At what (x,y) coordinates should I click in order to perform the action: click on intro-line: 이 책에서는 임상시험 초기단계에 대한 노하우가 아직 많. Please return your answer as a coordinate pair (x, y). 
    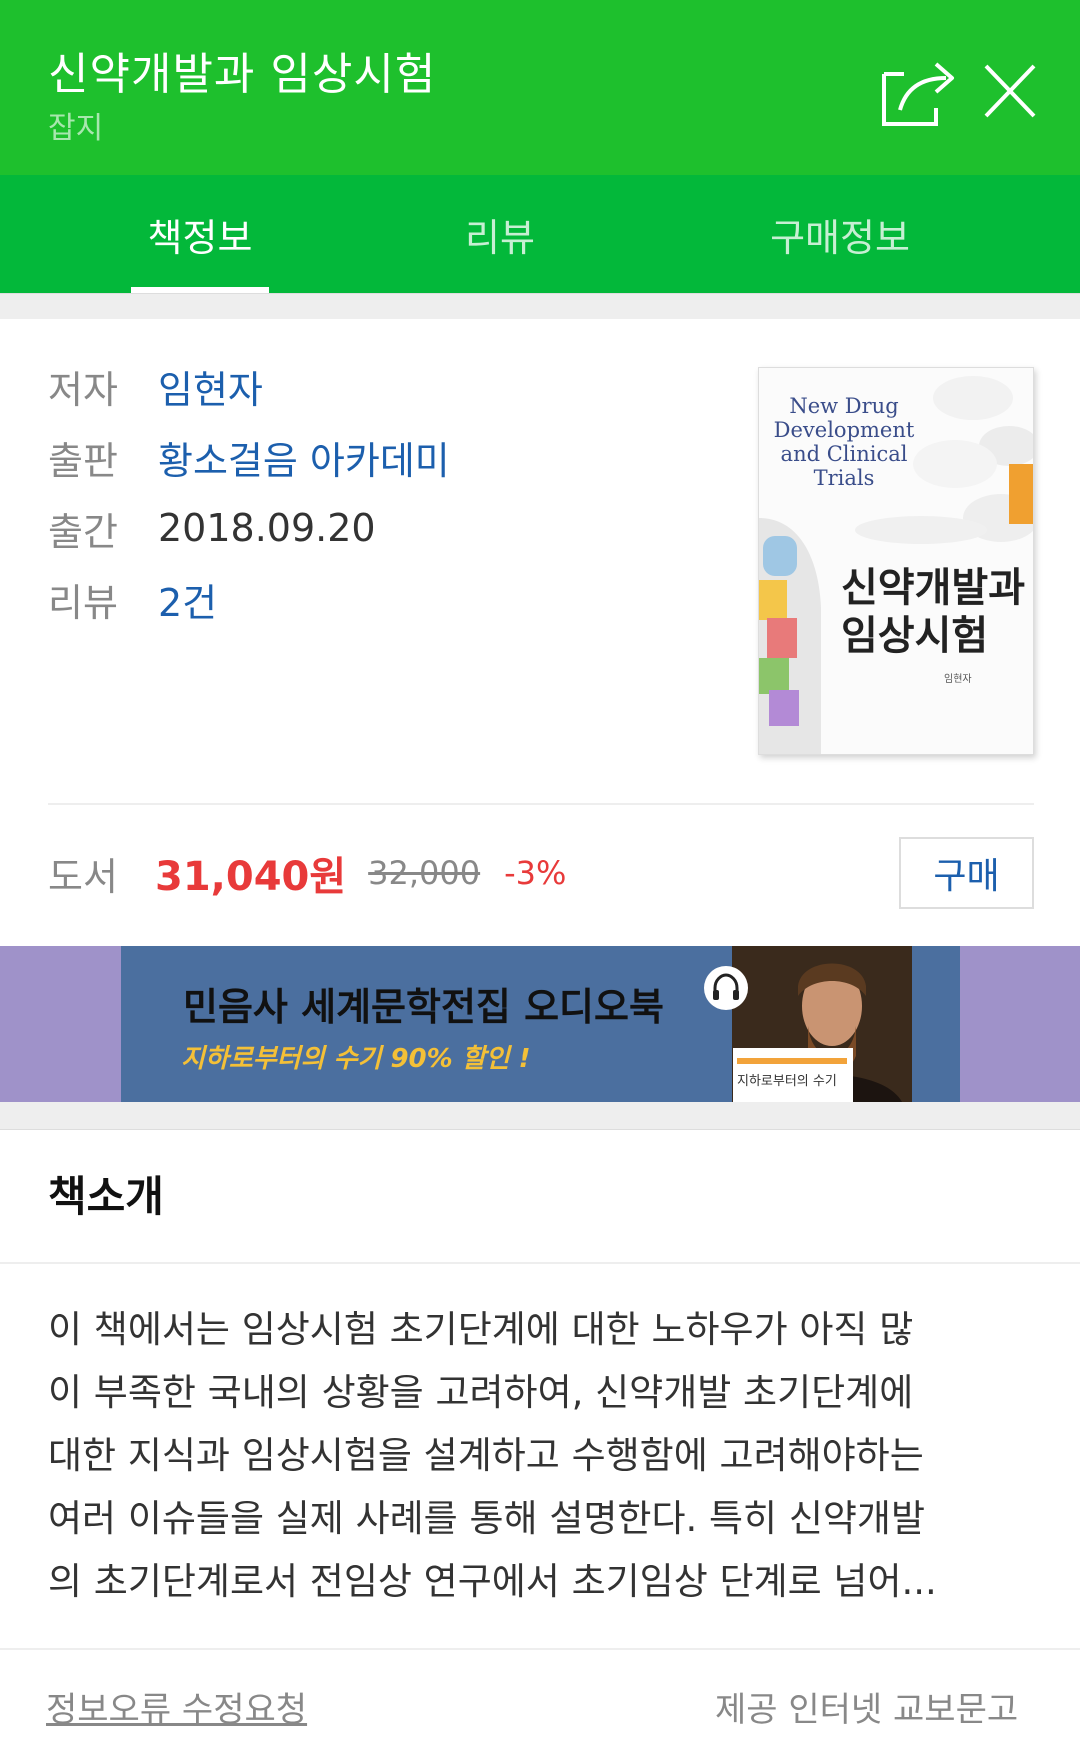
    Looking at the image, I should click on (481, 1329).